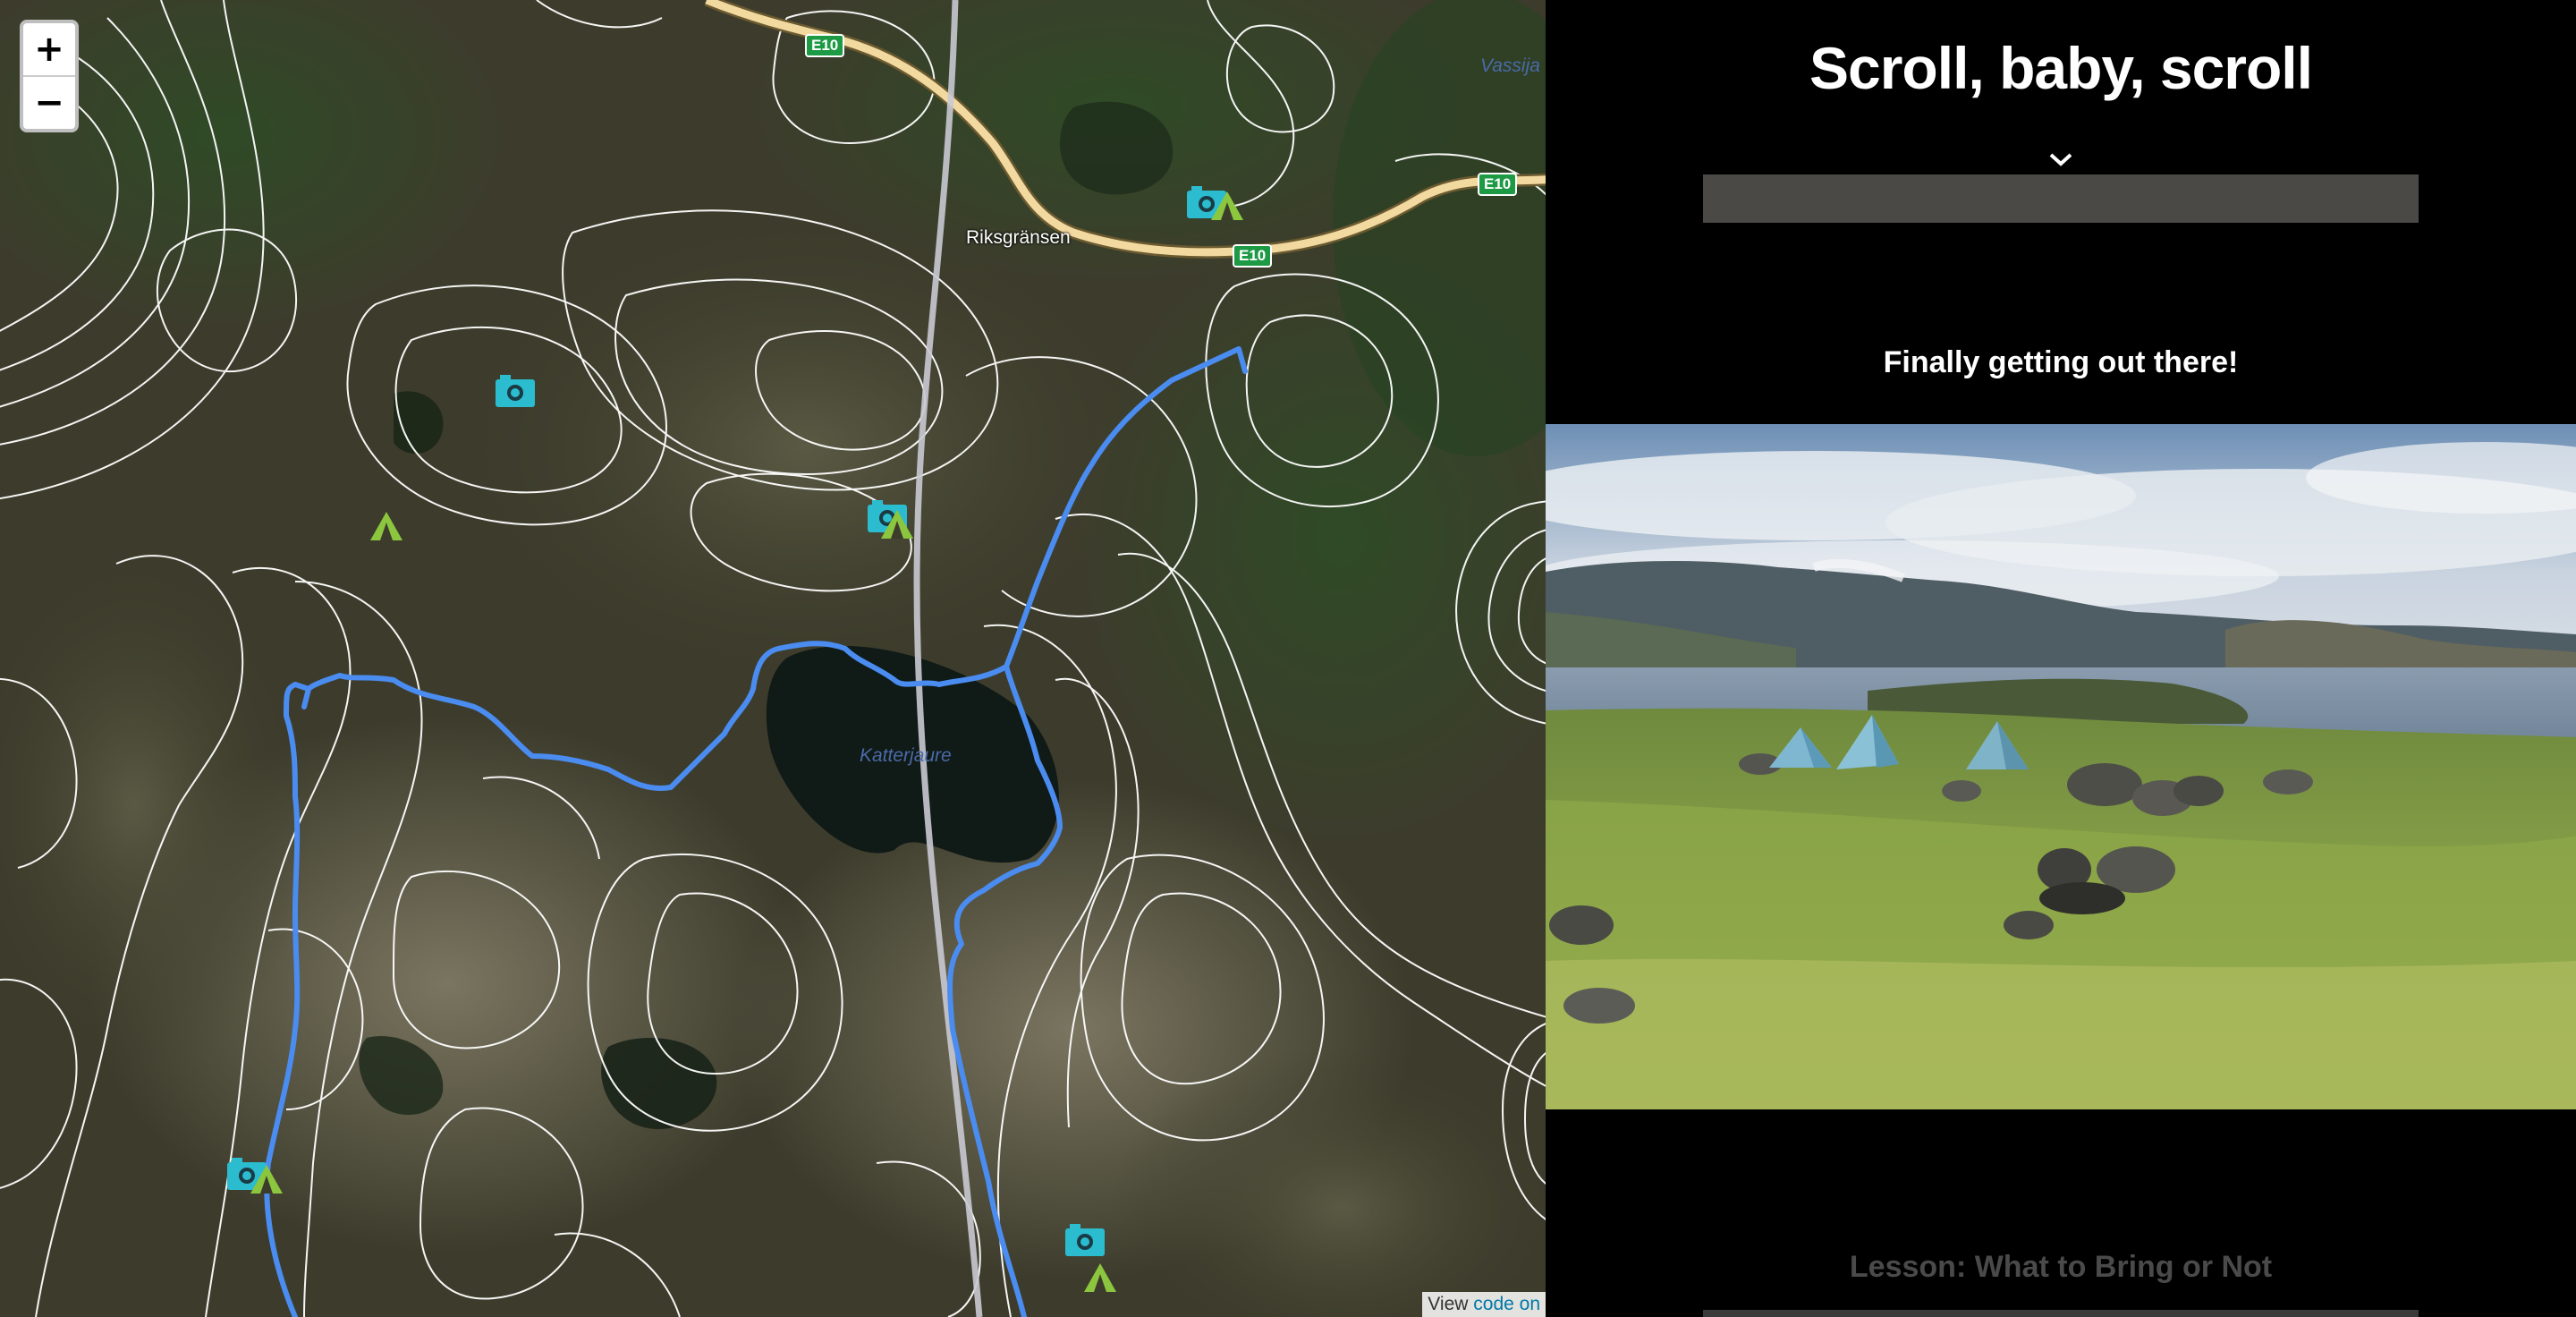 This screenshot has height=1317, width=2576. I want to click on zoom-control: + −, so click(49, 76).